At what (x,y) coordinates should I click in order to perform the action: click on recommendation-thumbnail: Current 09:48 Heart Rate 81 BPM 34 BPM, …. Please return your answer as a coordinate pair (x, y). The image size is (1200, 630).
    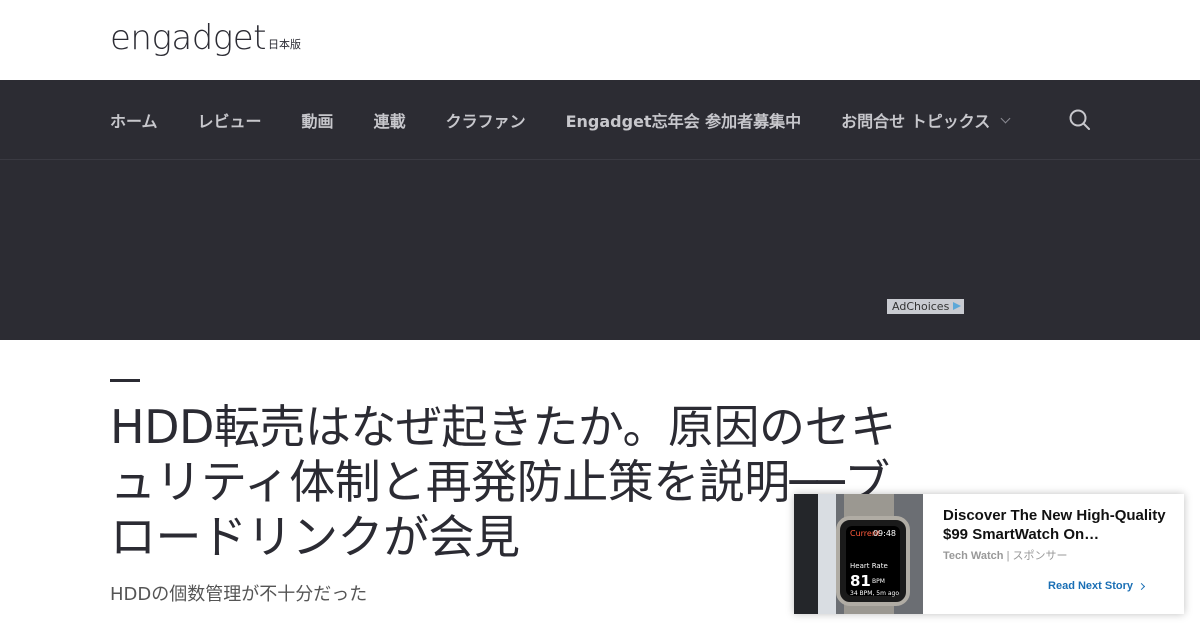
    Looking at the image, I should click on (858, 554).